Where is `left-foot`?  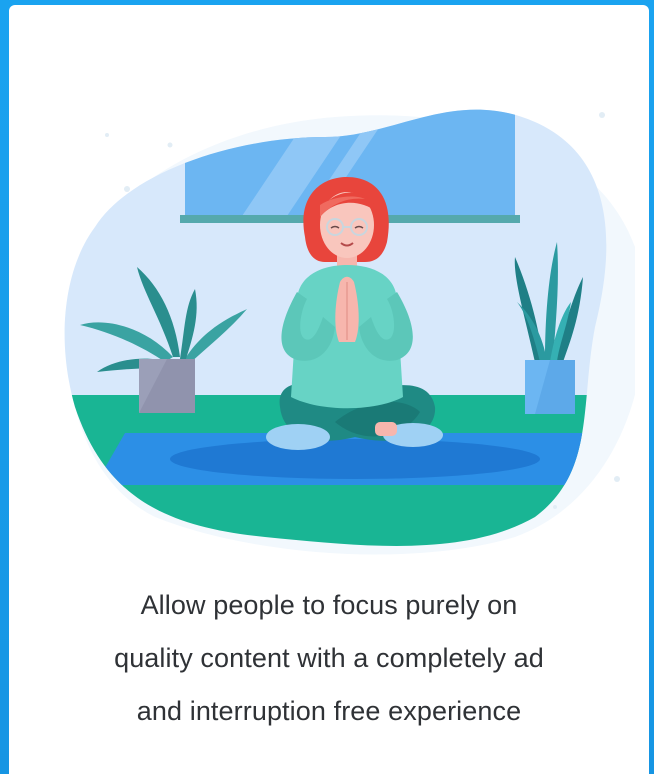
left-foot is located at coordinates (298, 437).